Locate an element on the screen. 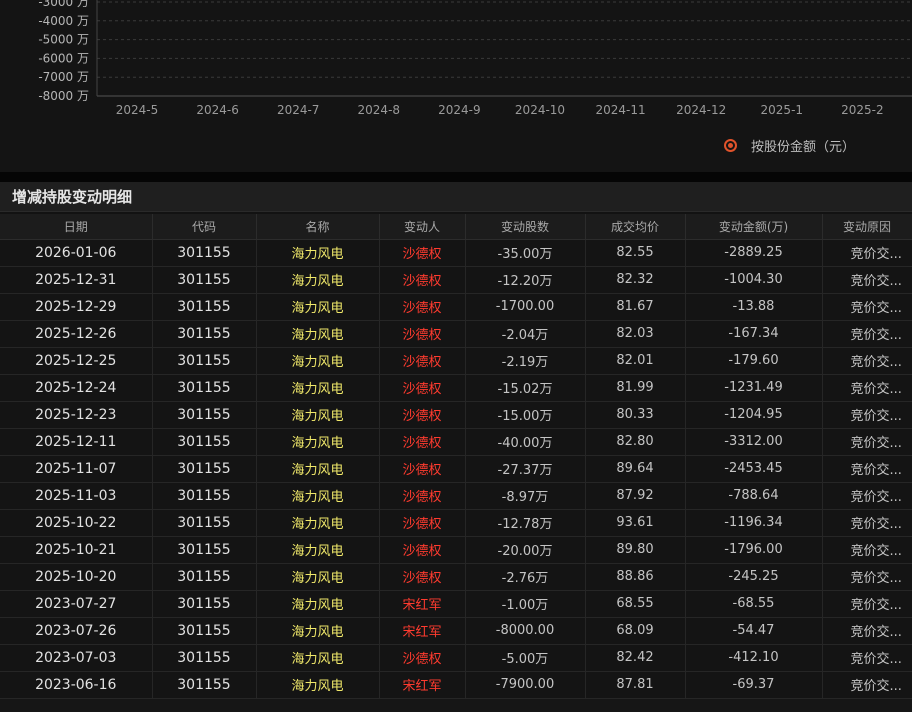 The image size is (912, 712). x-tick-label: 2024-9 is located at coordinates (459, 110).